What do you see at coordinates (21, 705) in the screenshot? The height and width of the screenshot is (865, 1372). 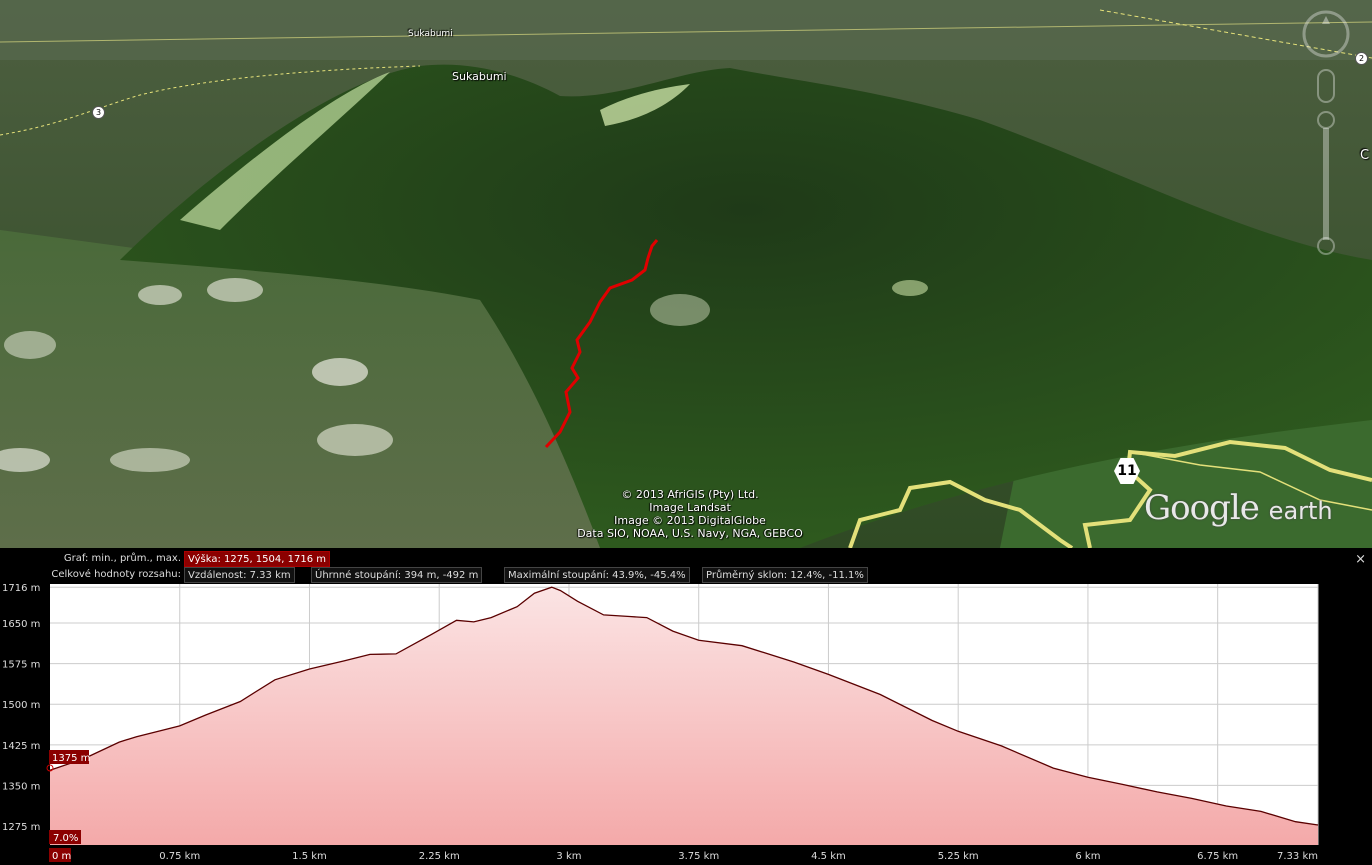 I see `y-tick-label: 1500 m` at bounding box center [21, 705].